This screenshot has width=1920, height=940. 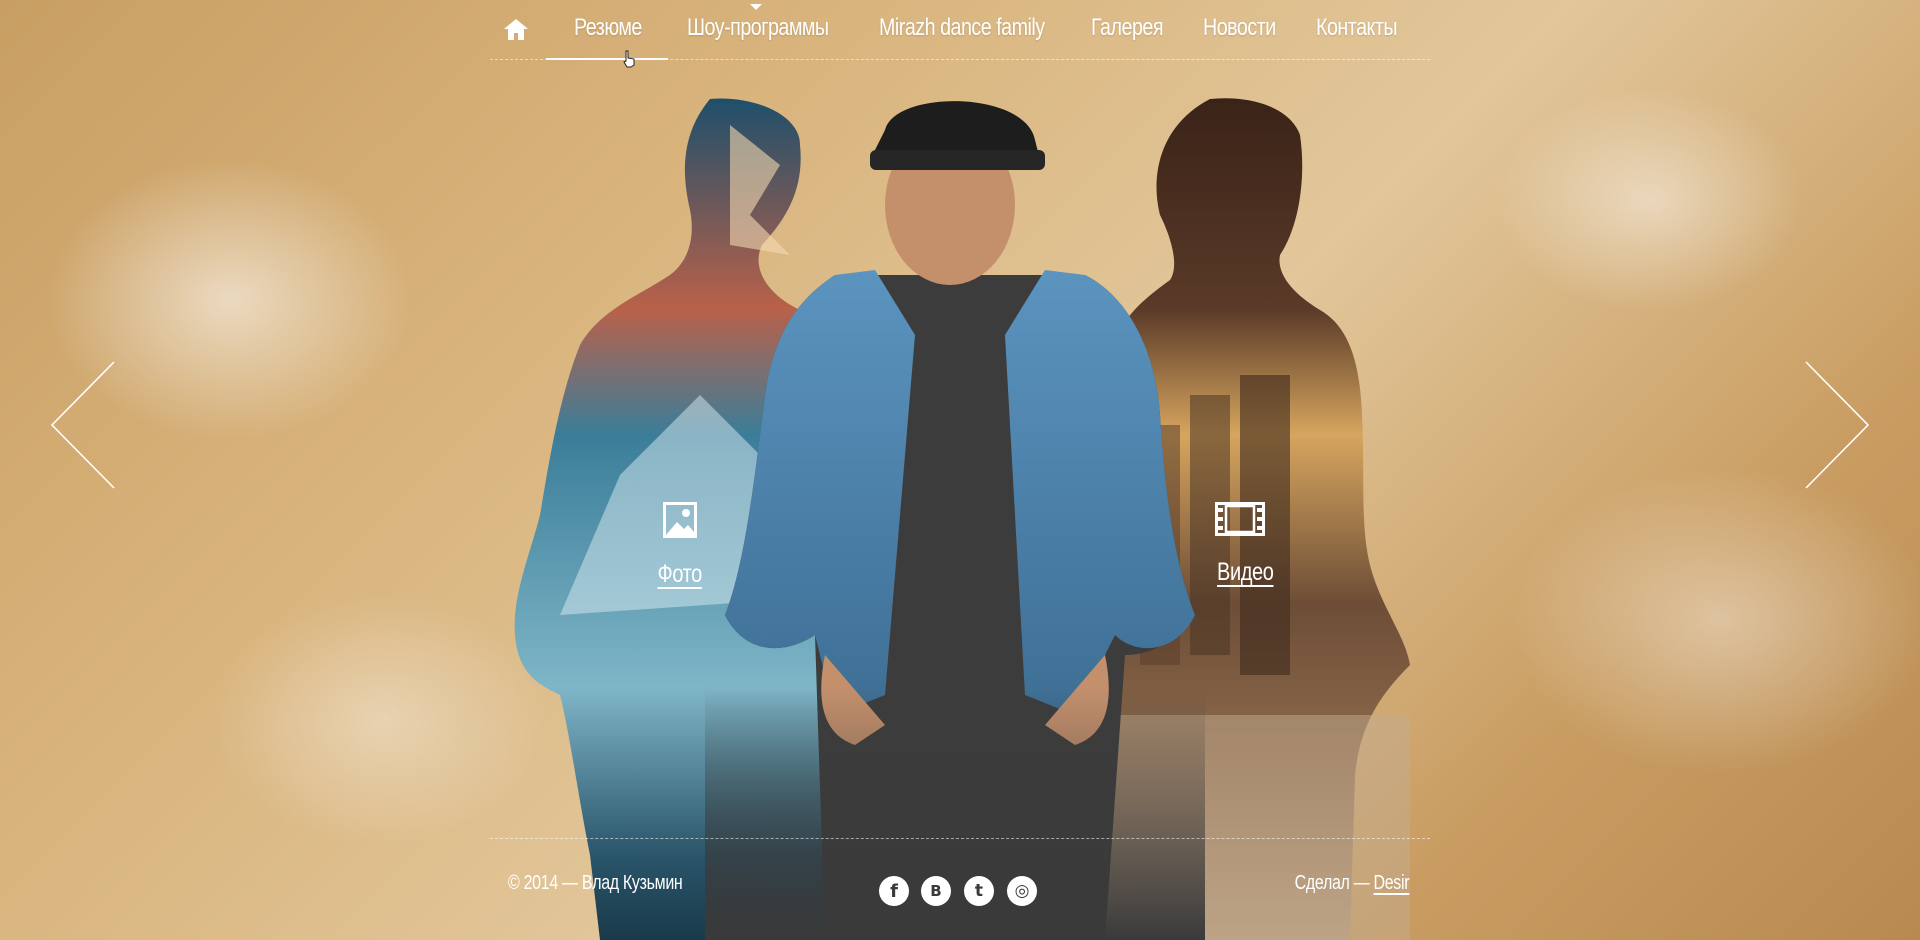 What do you see at coordinates (1127, 28) in the screenshot?
I see `nav-item-gallery: Галерея` at bounding box center [1127, 28].